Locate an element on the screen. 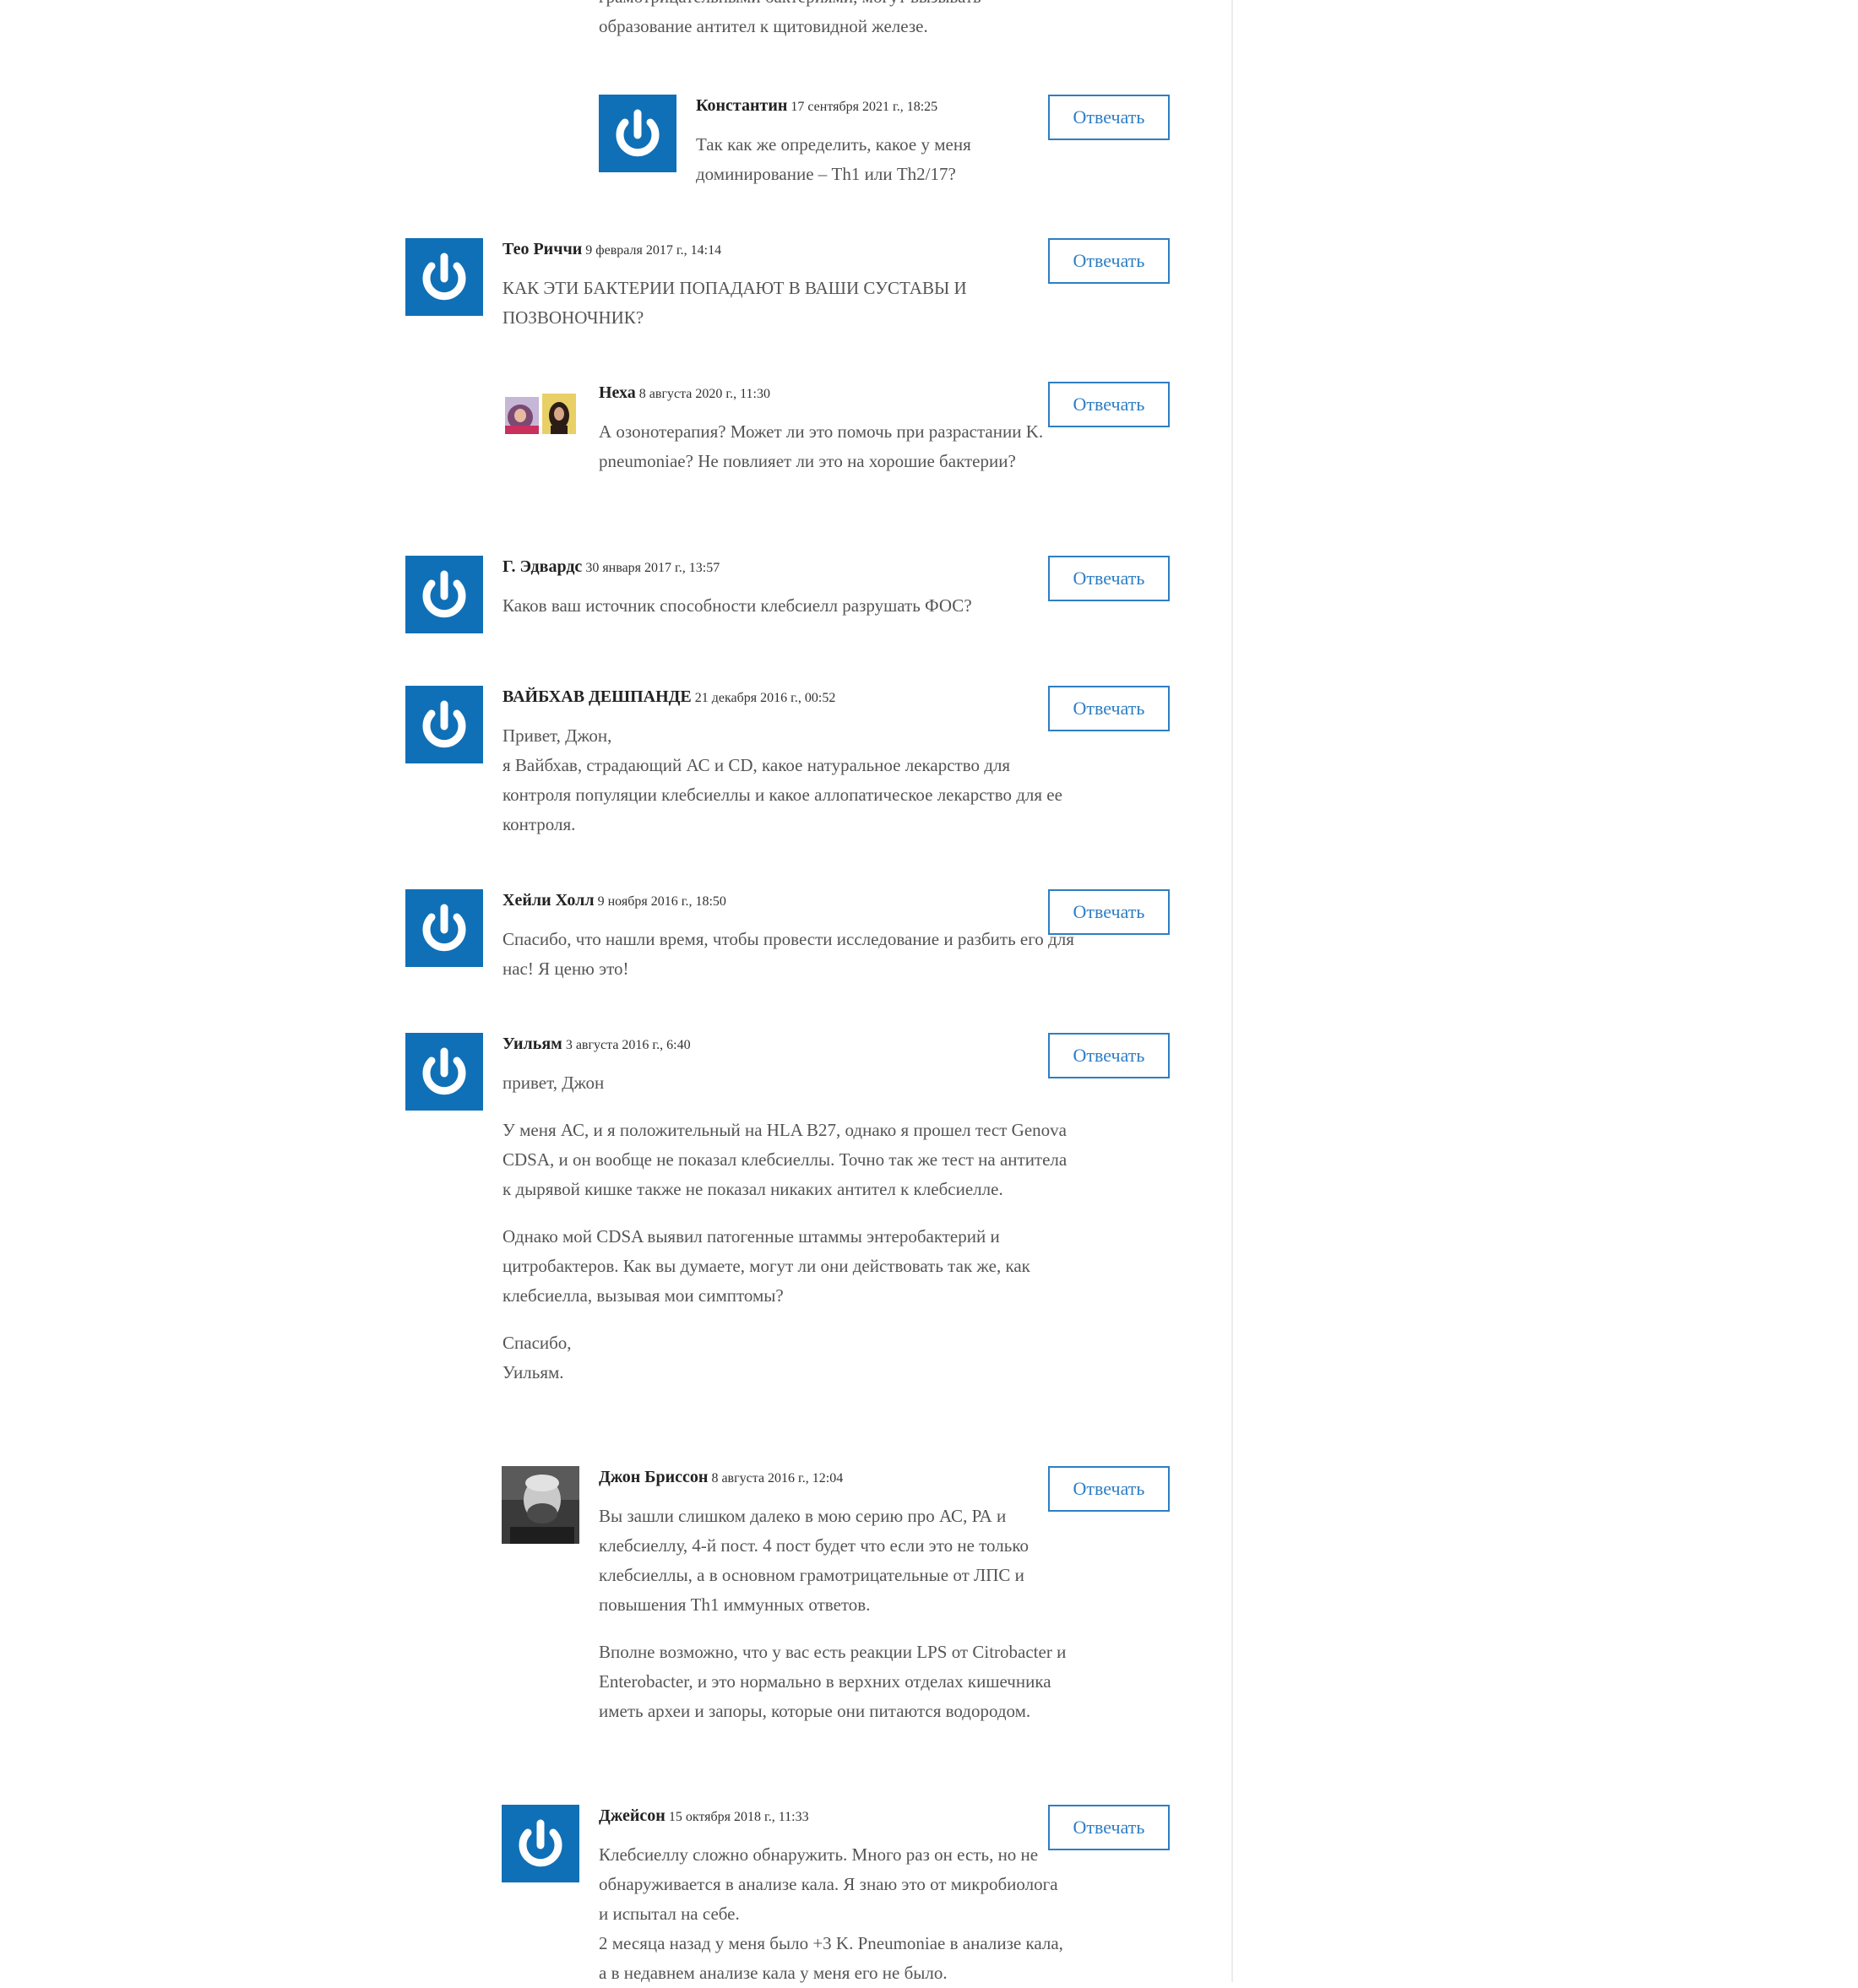 This screenshot has width=1858, height=1988. comment-date: 9 февраля 2017 г., 14:14 is located at coordinates (653, 250).